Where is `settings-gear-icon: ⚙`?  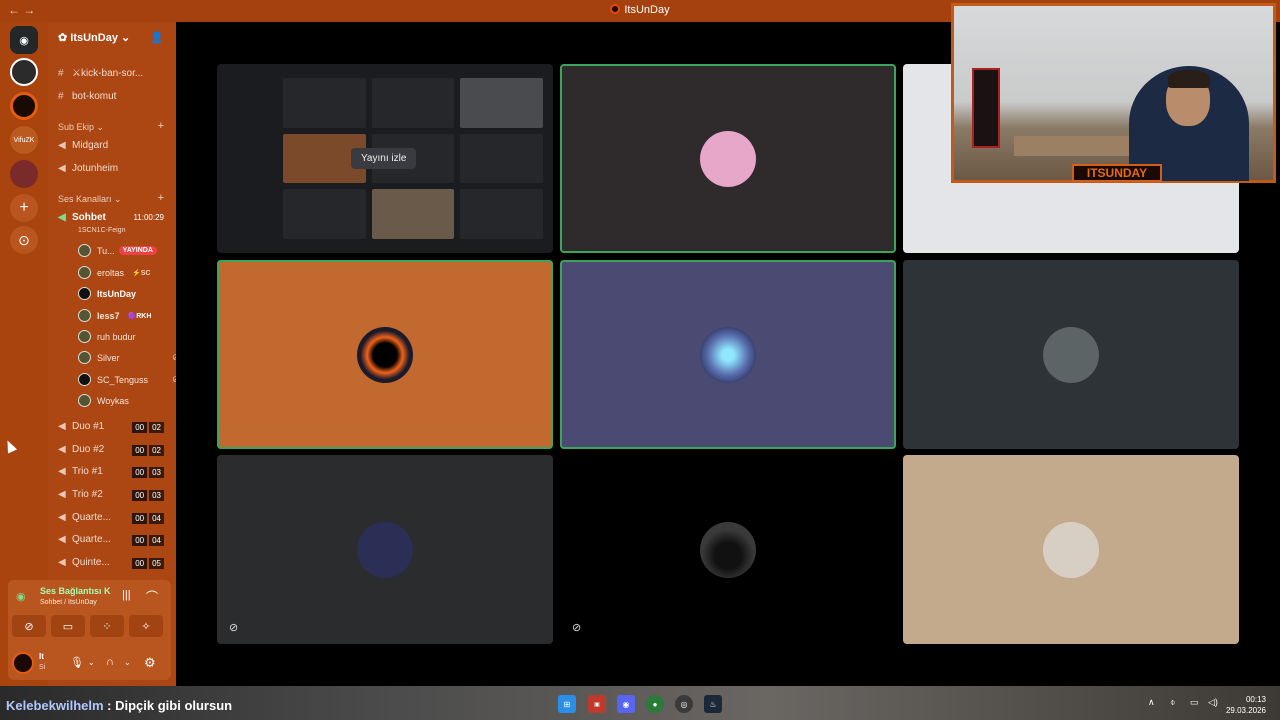 settings-gear-icon: ⚙ is located at coordinates (150, 663).